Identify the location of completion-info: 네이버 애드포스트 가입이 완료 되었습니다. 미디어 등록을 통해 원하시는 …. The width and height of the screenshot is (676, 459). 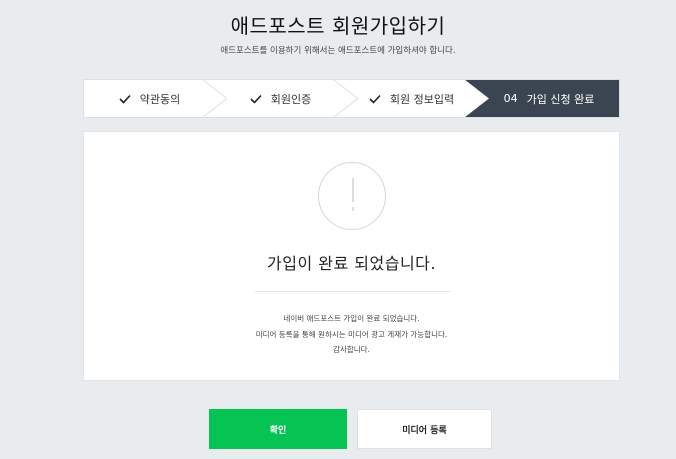
(351, 334).